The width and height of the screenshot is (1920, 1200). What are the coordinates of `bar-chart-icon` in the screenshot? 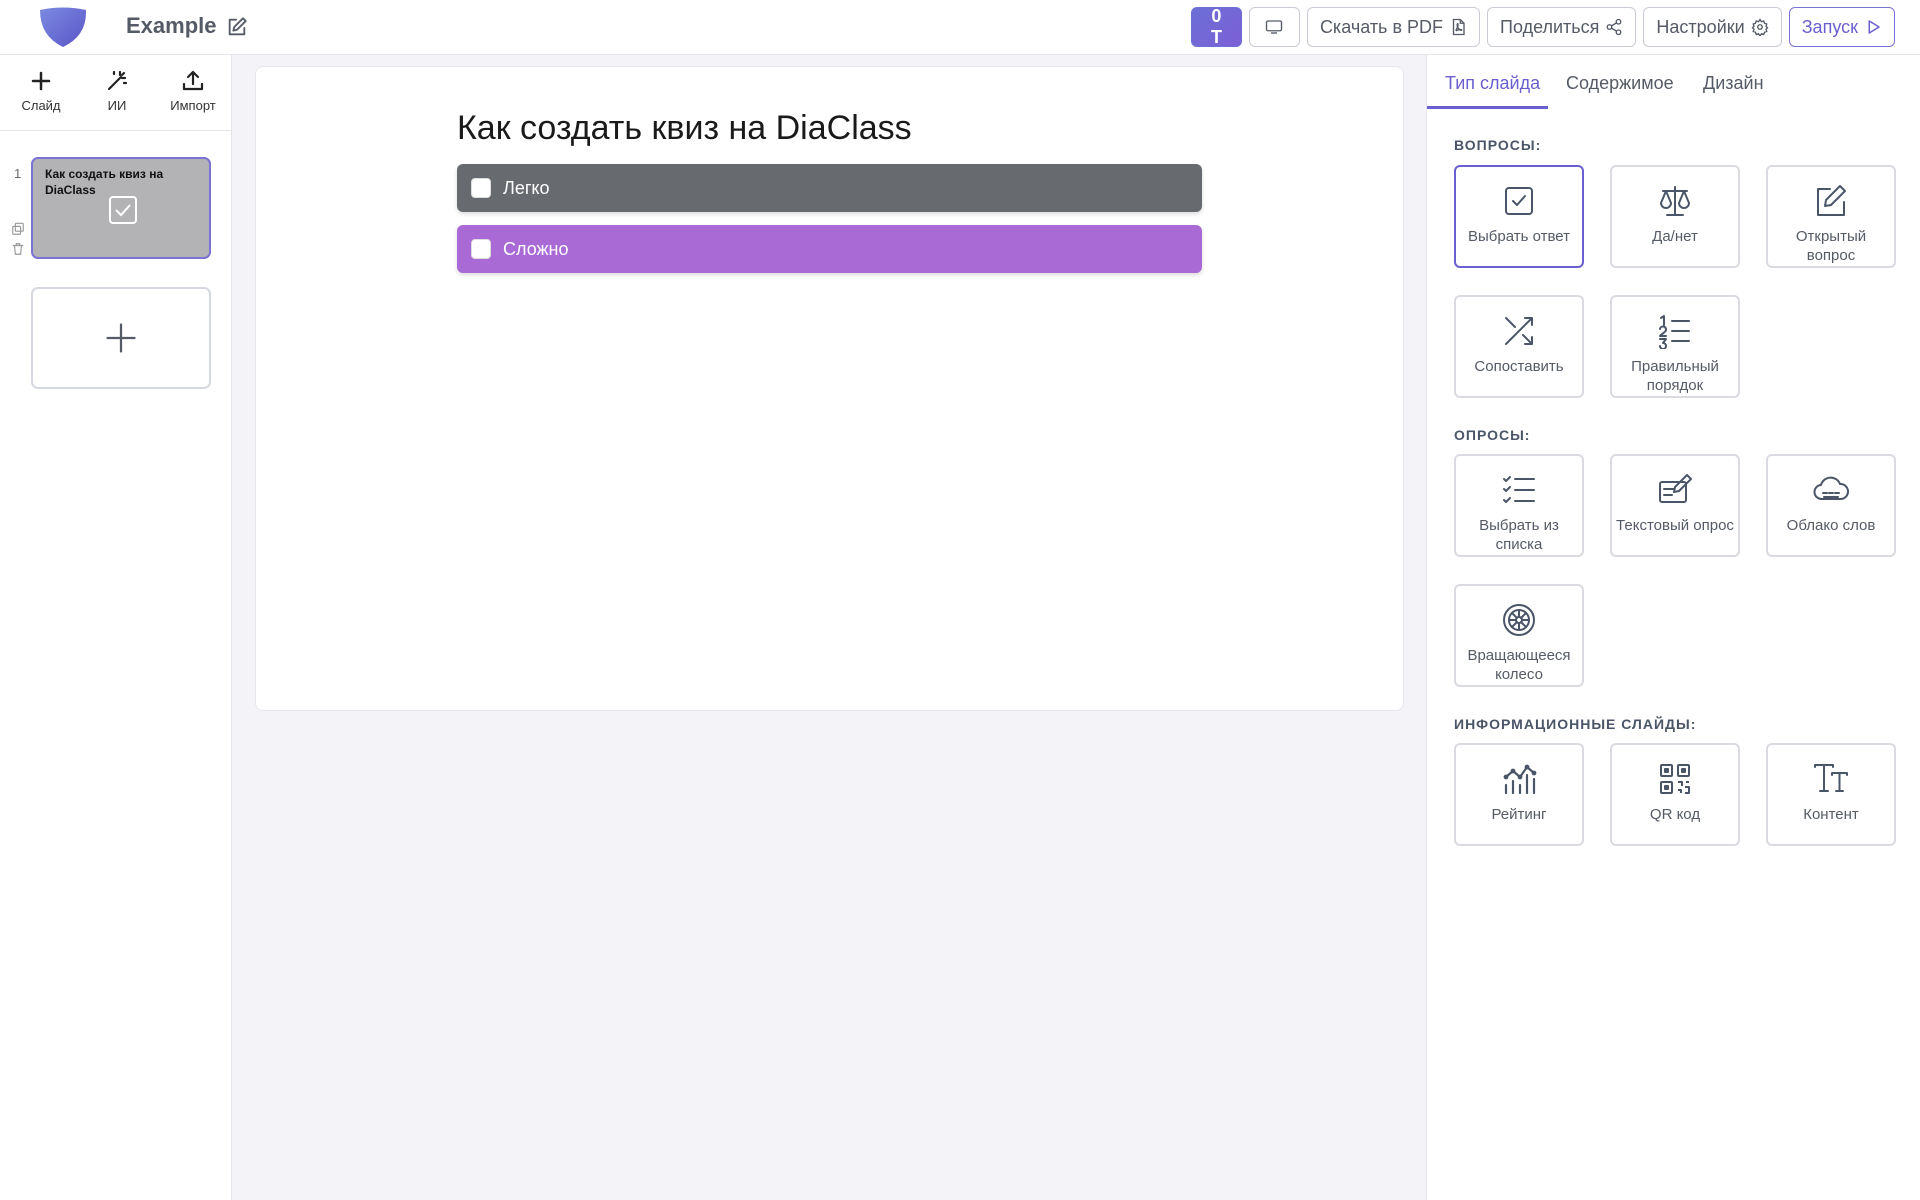 It's located at (1520, 779).